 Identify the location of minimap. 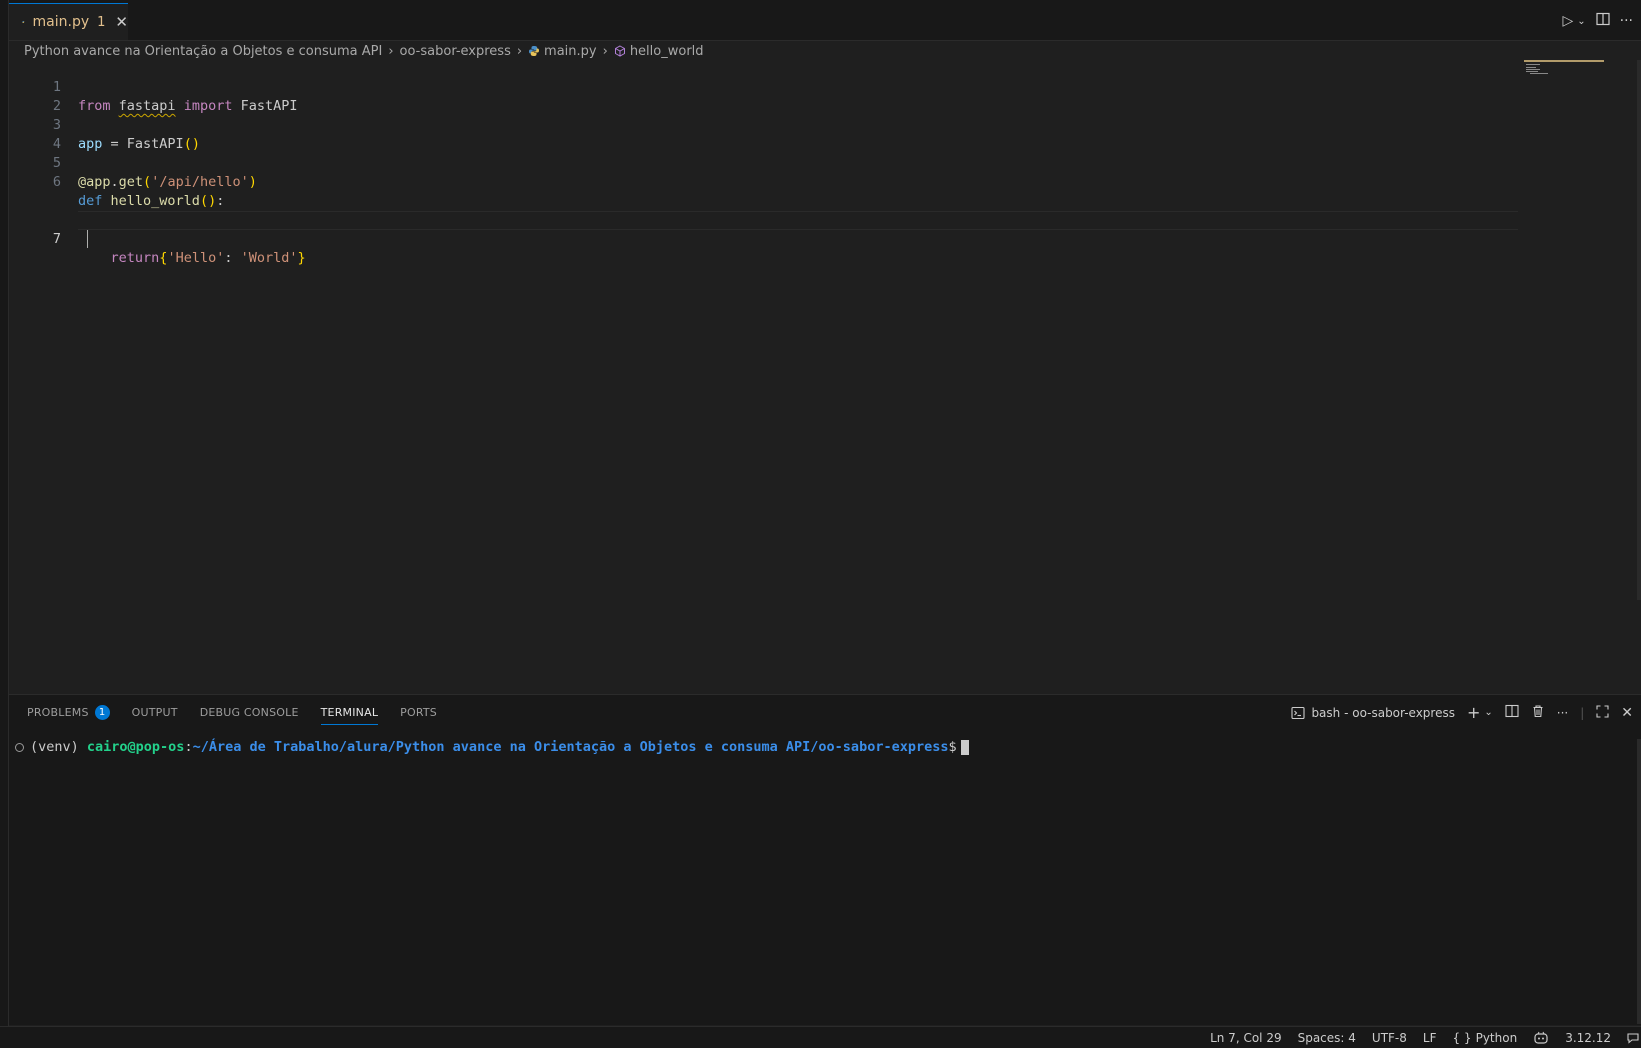
(1564, 70).